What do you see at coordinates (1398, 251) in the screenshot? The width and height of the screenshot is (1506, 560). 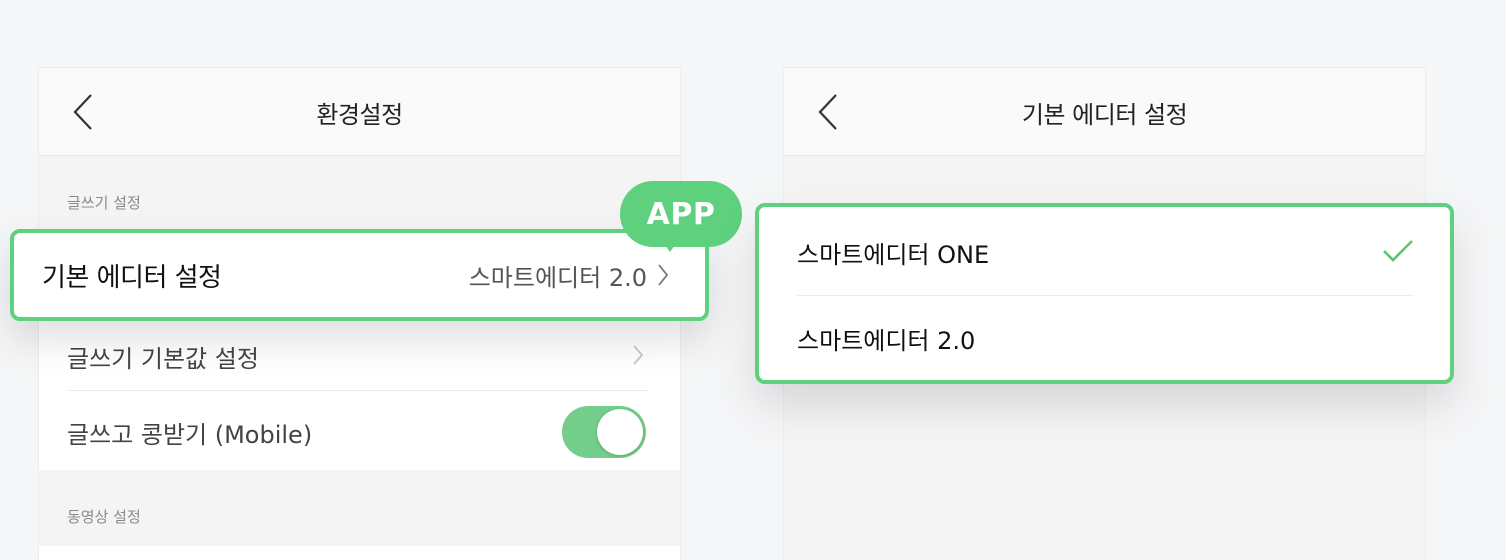 I see `check-icon` at bounding box center [1398, 251].